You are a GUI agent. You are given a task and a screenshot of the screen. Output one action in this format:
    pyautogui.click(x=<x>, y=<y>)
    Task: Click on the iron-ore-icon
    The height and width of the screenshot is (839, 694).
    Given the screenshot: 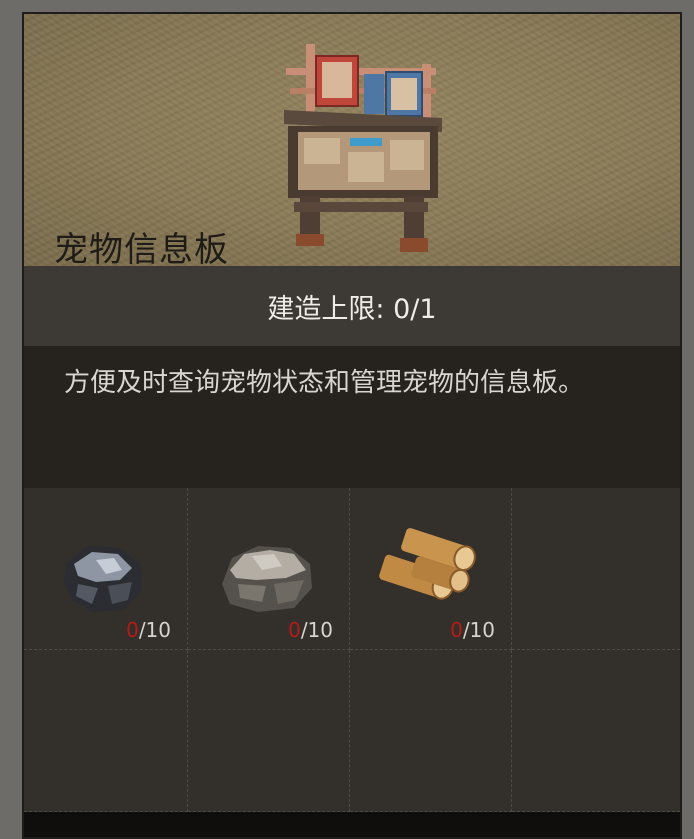 What is the action you would take?
    pyautogui.click(x=103, y=579)
    